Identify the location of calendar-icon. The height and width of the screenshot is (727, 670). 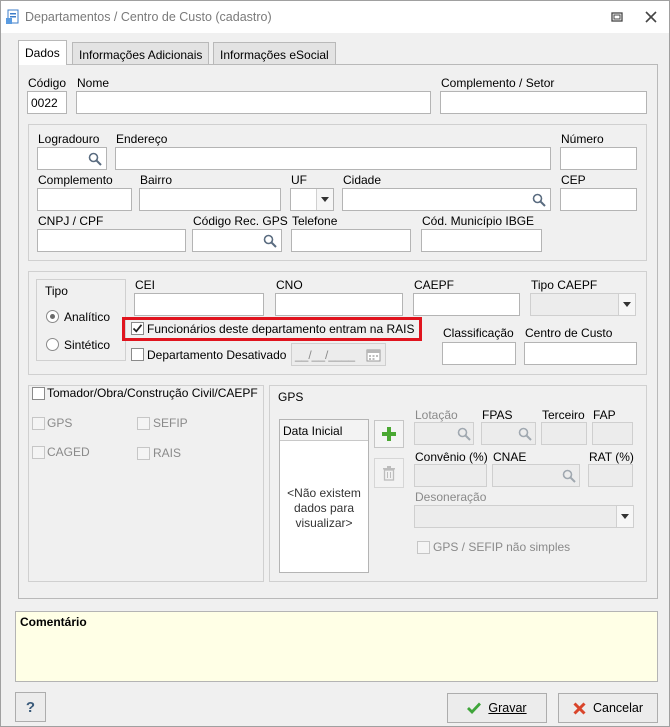
(373, 354).